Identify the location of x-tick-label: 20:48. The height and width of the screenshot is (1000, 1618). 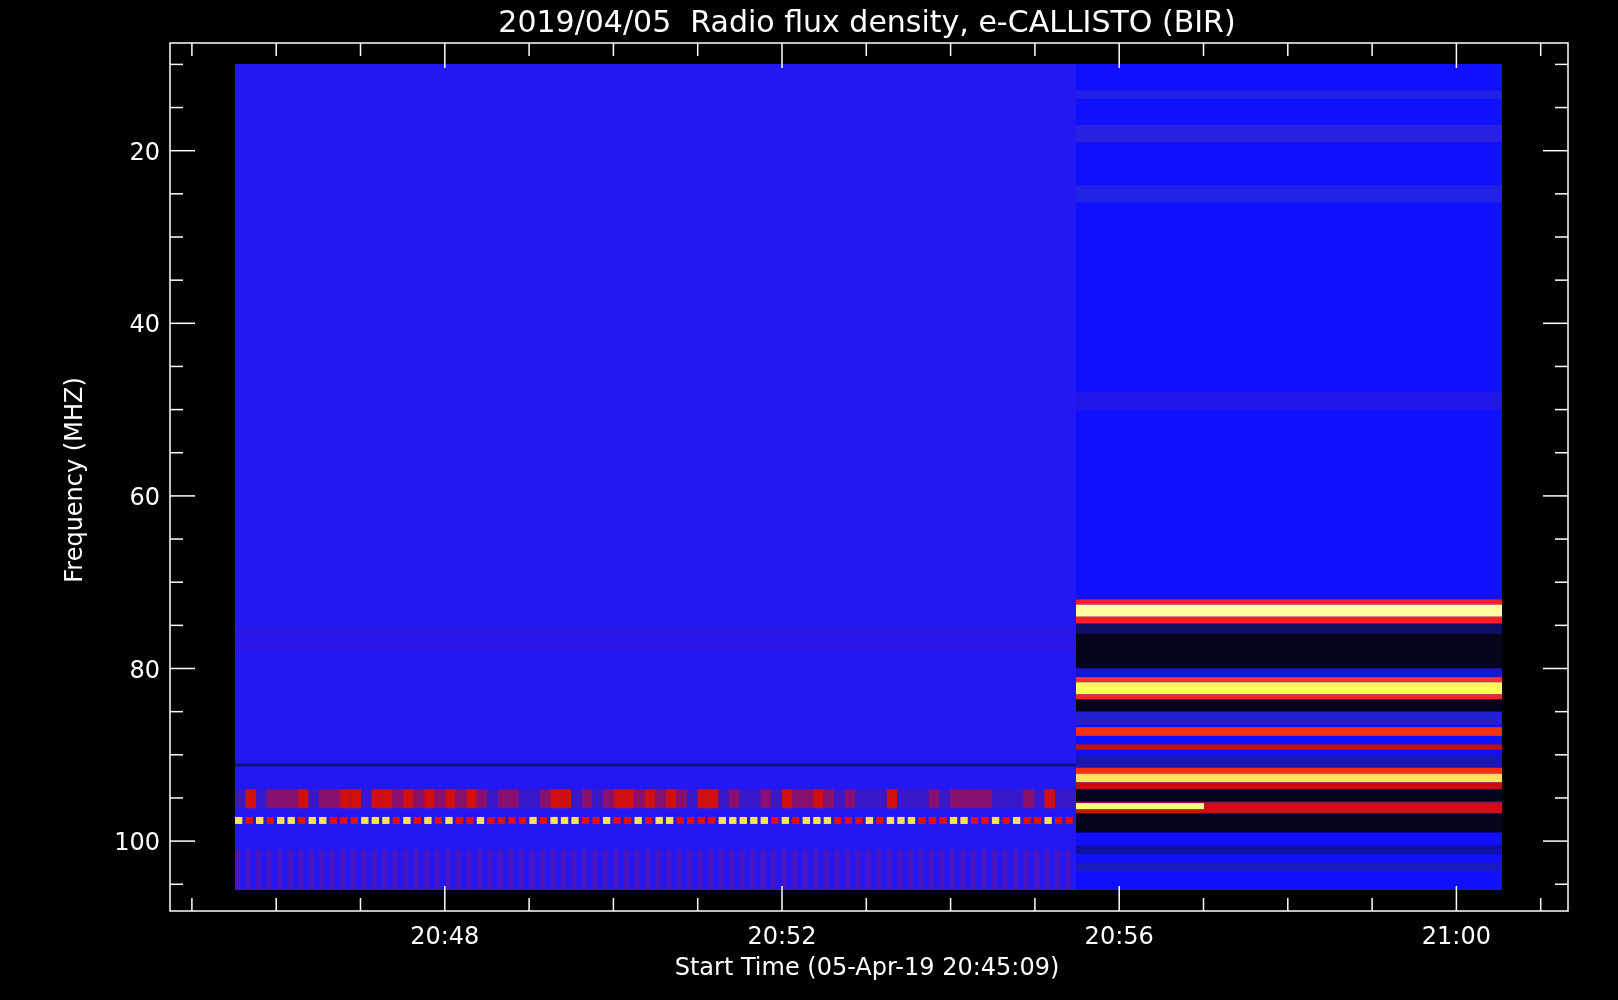
(445, 936).